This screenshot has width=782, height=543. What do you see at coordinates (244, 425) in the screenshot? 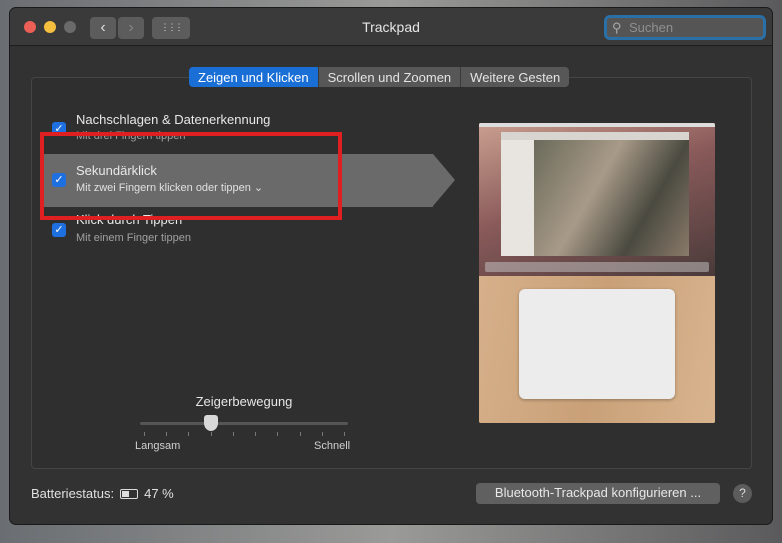
I see `tracking-speed-slider` at bounding box center [244, 425].